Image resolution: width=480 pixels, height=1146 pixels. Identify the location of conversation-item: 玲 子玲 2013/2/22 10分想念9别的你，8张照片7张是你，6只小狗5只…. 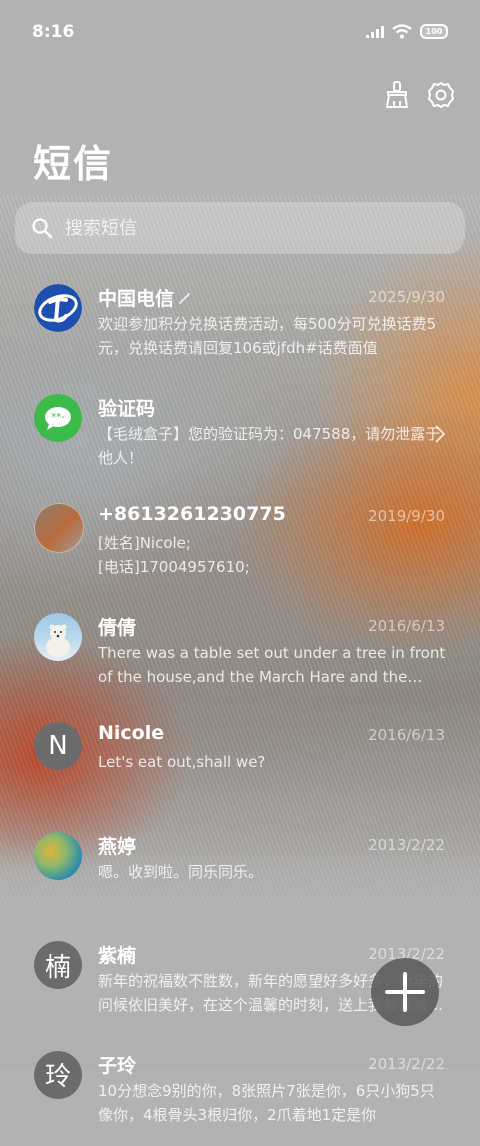
(240, 1091).